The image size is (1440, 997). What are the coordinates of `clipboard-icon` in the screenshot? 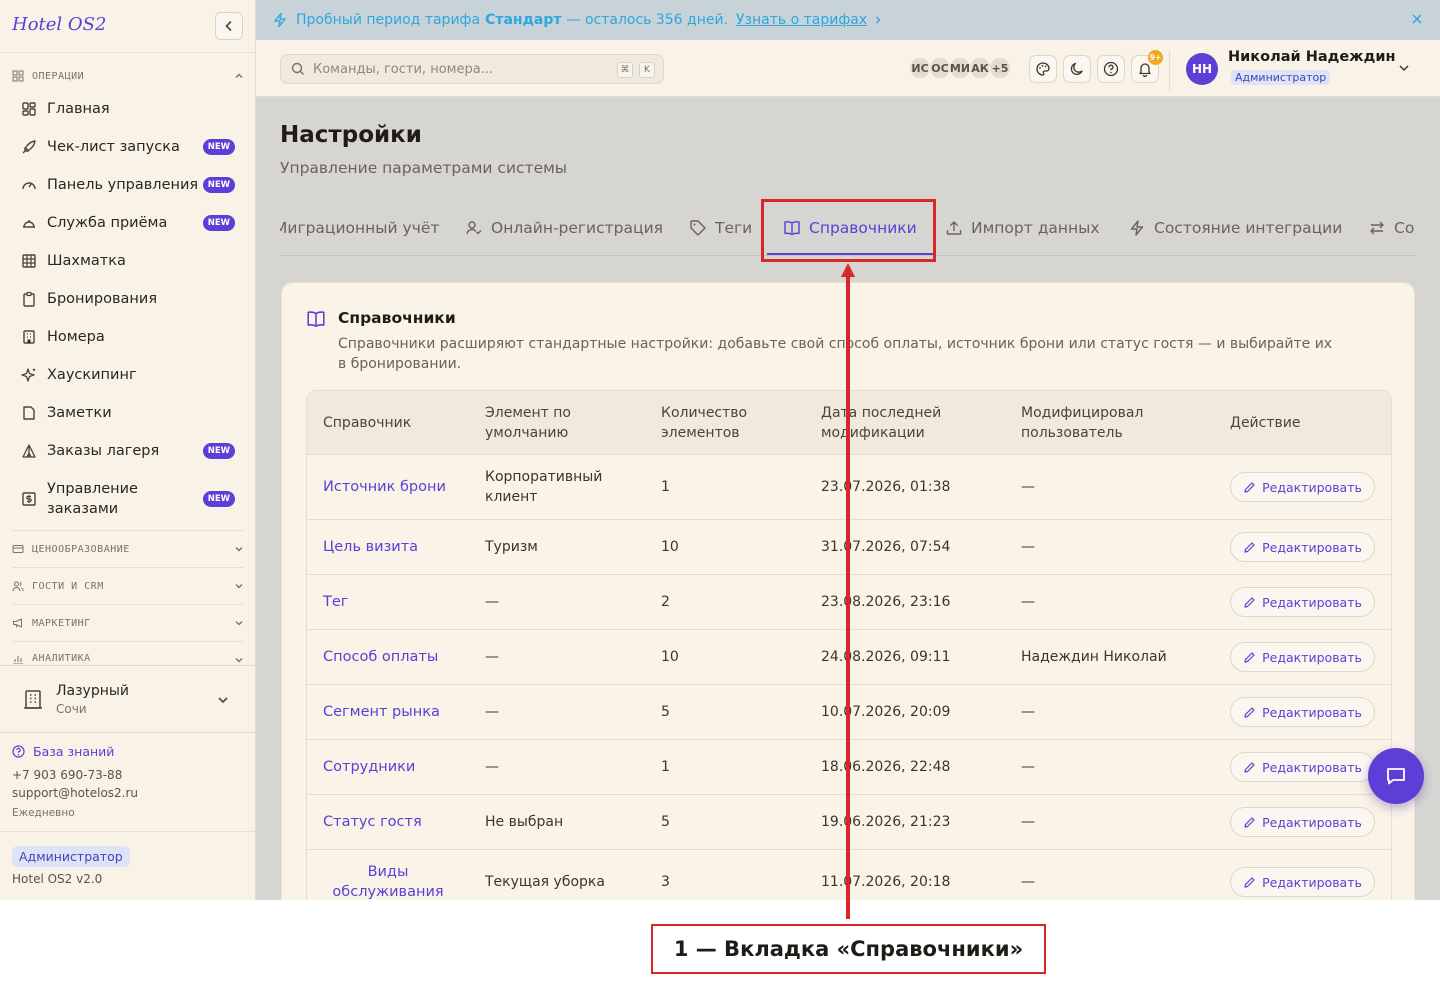 It's located at (29, 299).